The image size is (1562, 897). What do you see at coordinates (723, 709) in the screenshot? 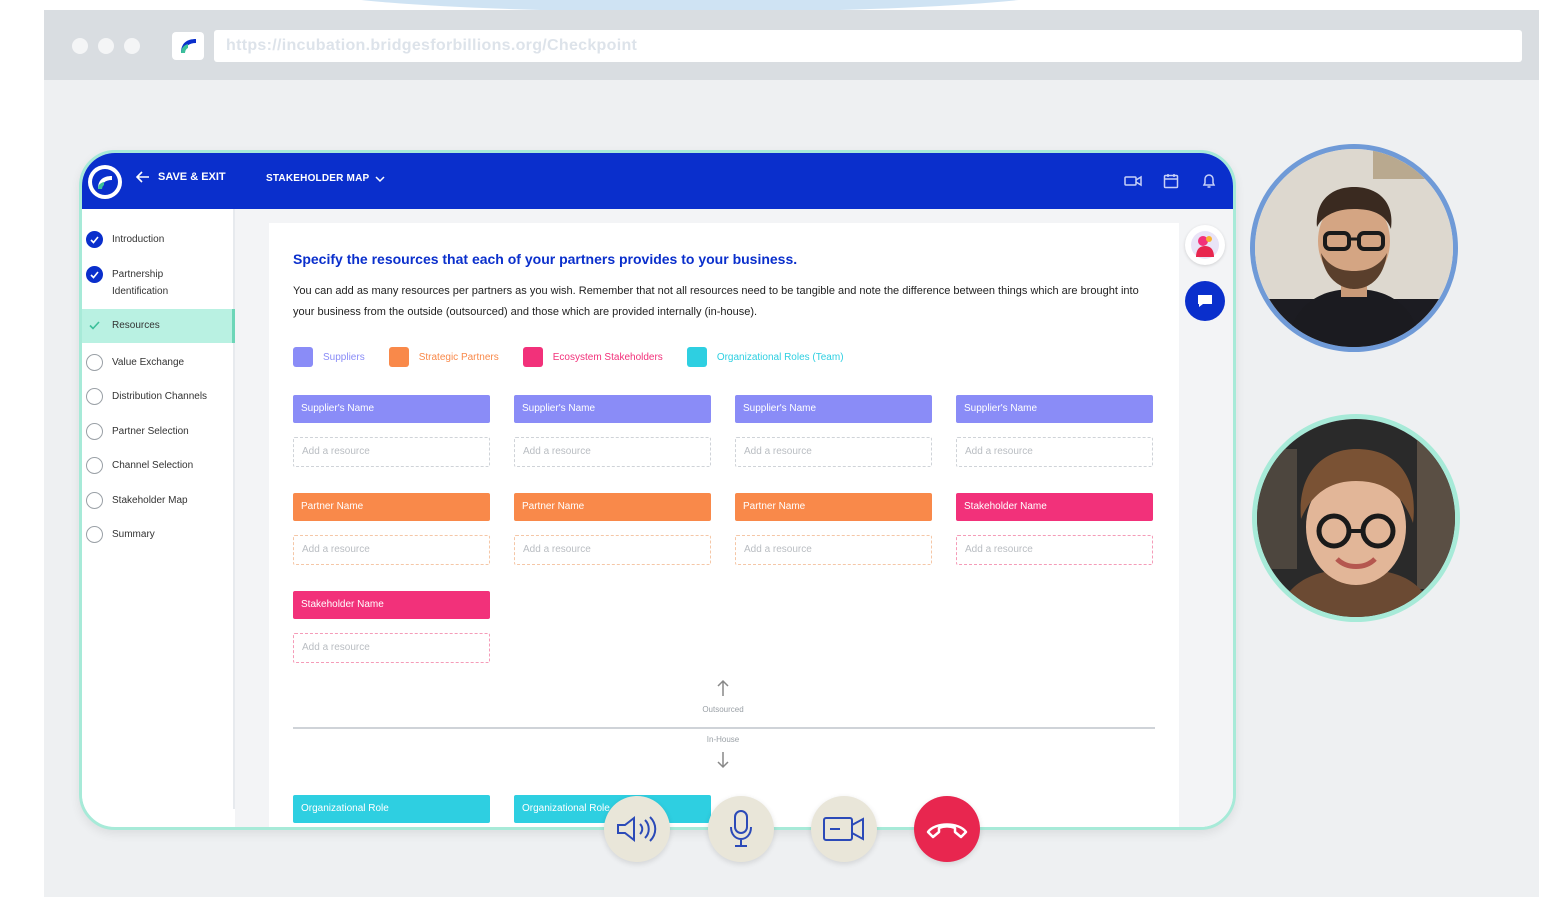
I see `outsourced-label: Outsourced` at bounding box center [723, 709].